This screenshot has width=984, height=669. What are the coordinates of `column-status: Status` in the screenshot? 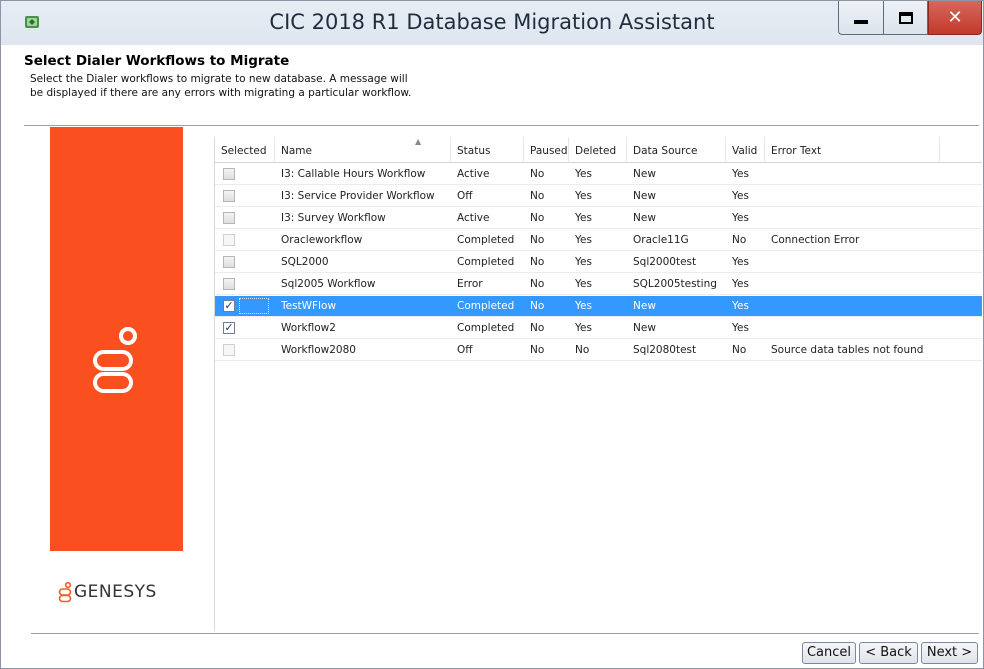 It's located at (487, 150).